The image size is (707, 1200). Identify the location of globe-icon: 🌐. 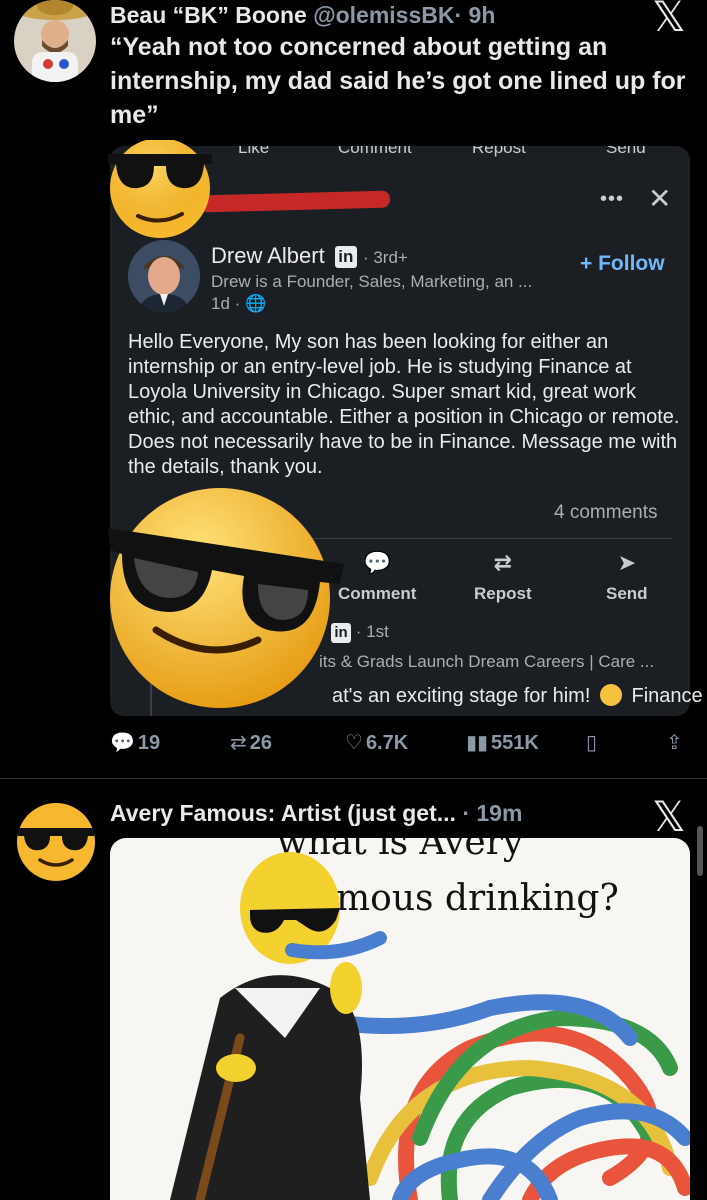
(256, 303).